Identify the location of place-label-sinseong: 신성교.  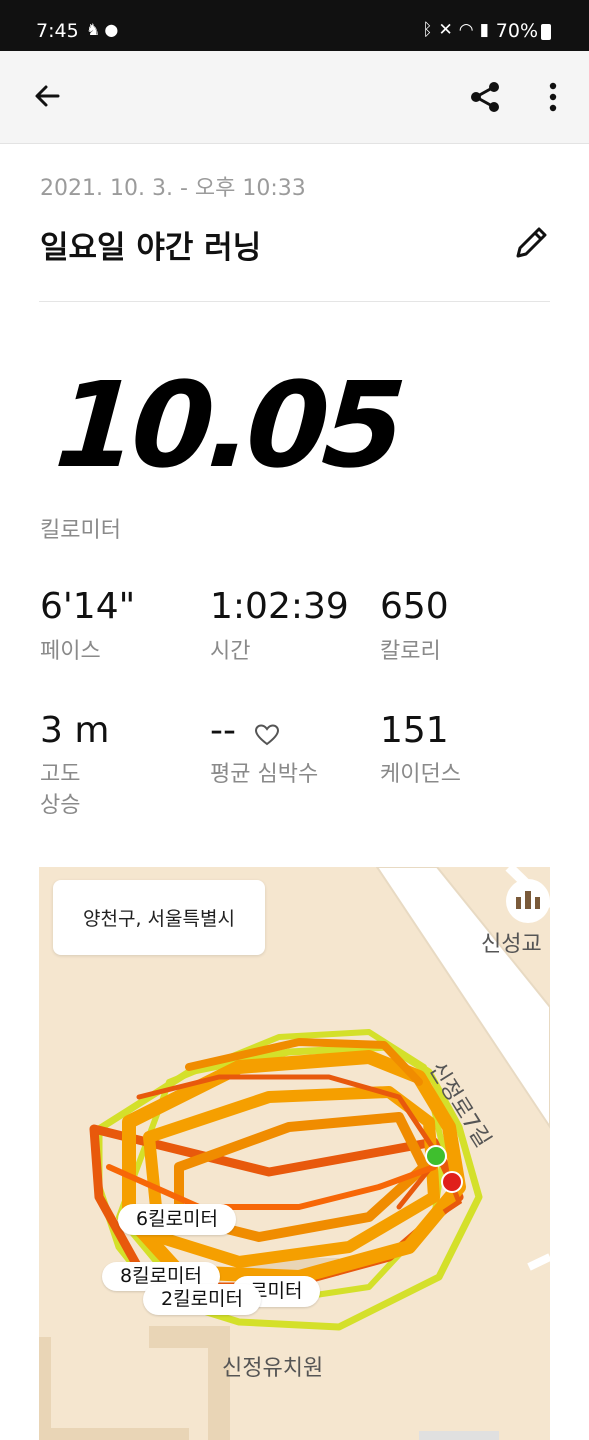
(511, 944).